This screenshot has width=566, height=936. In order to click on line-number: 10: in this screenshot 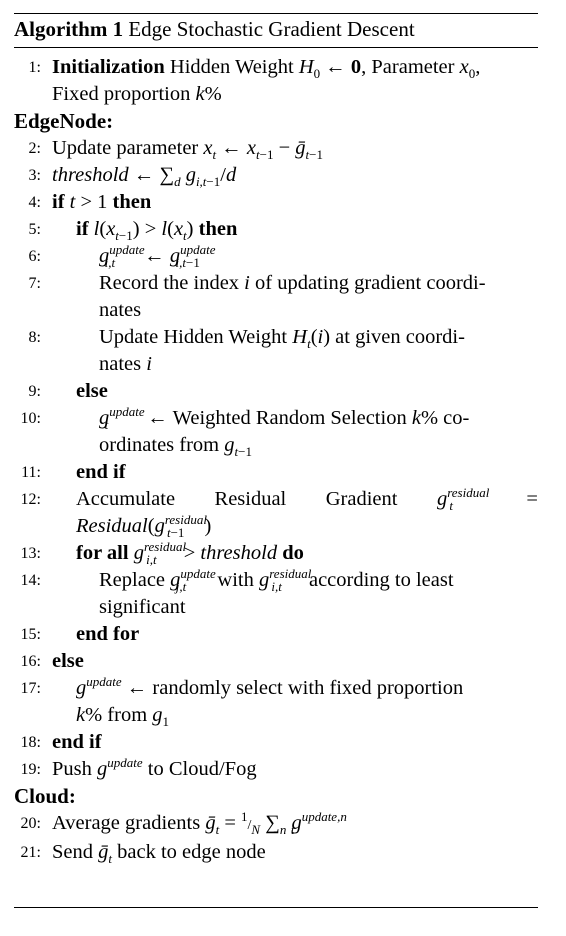, I will do `click(30, 418)`.